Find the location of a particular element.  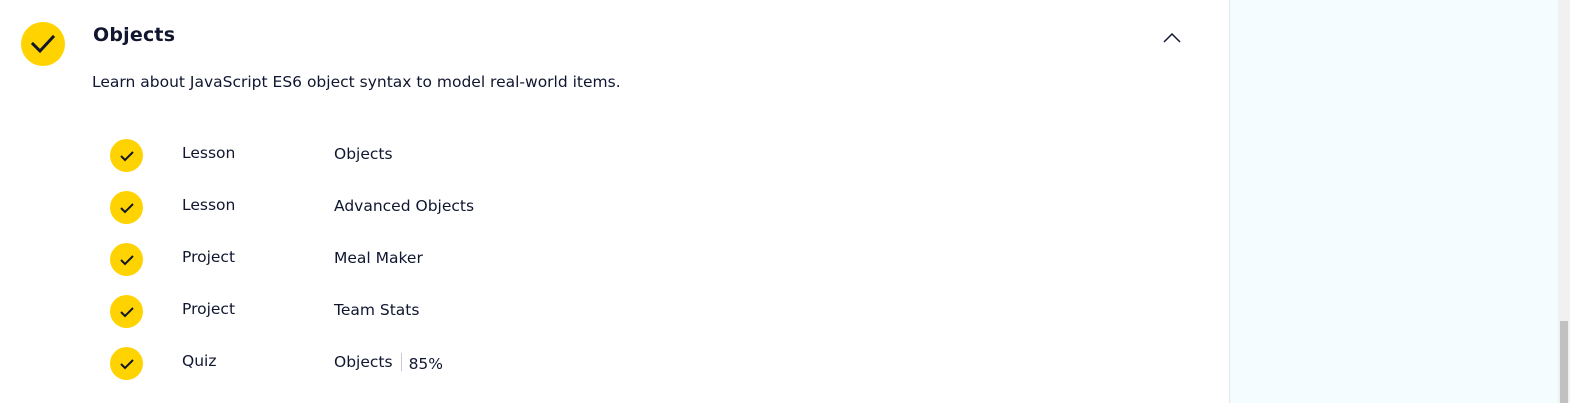

scrollbar-thumb is located at coordinates (1564, 362).